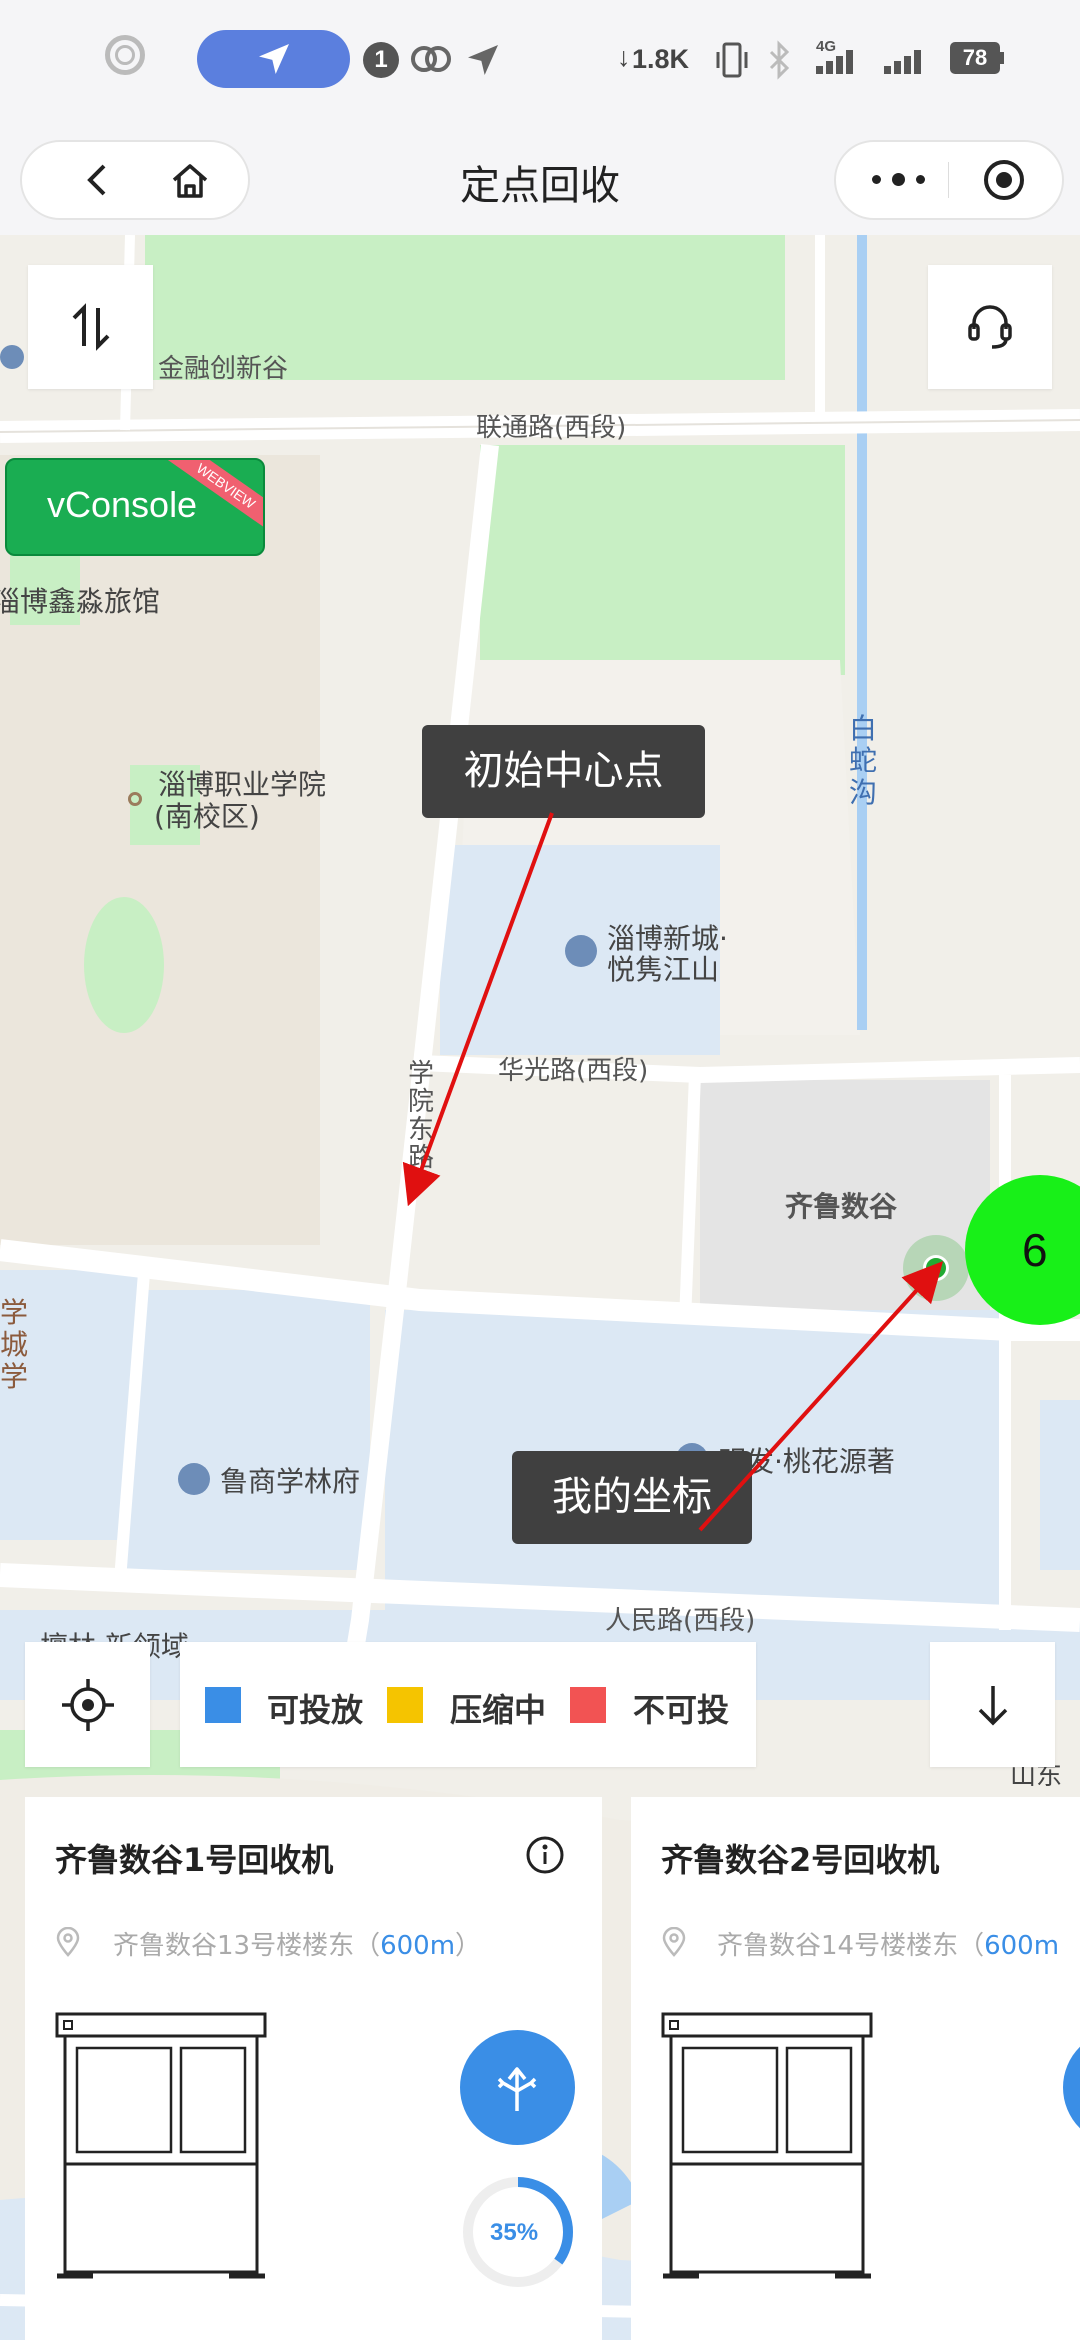 The image size is (1080, 2340). What do you see at coordinates (194, 1860) in the screenshot?
I see `card-title: 齐鲁数谷1号回收机` at bounding box center [194, 1860].